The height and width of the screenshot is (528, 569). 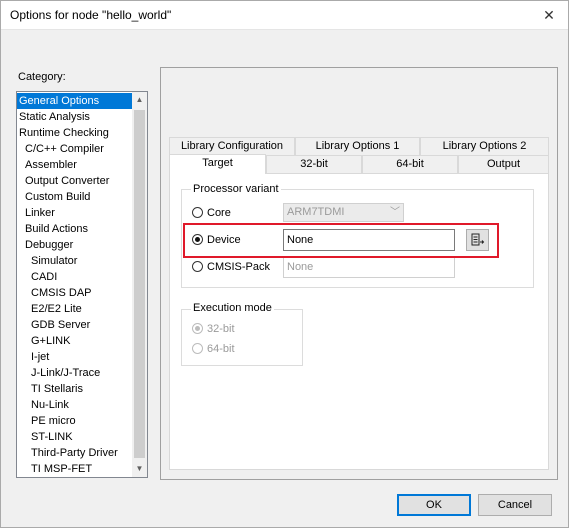 What do you see at coordinates (515, 505) in the screenshot?
I see `cancel-button: Cancel` at bounding box center [515, 505].